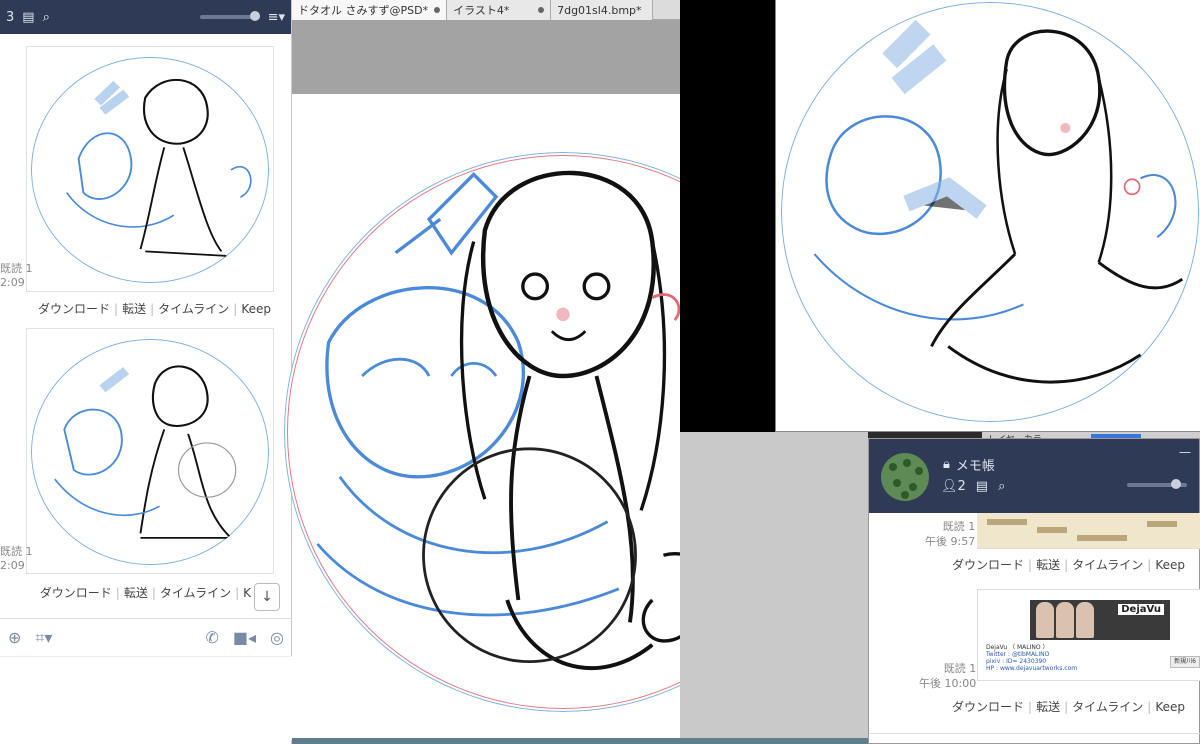 This screenshot has width=1200, height=744. I want to click on arrow-down-icon: ↓, so click(267, 597).